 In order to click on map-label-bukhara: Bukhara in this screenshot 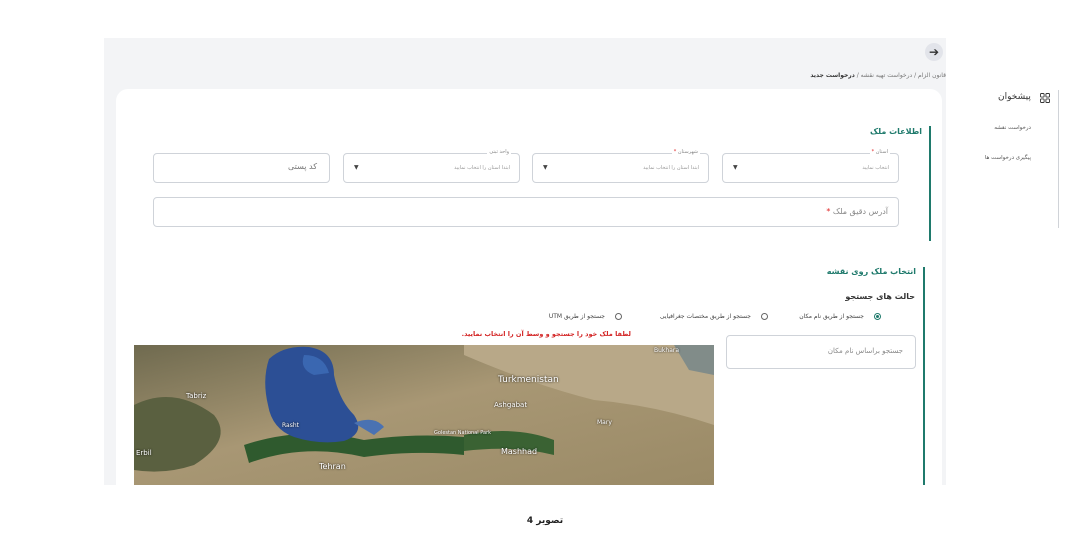, I will do `click(667, 350)`.